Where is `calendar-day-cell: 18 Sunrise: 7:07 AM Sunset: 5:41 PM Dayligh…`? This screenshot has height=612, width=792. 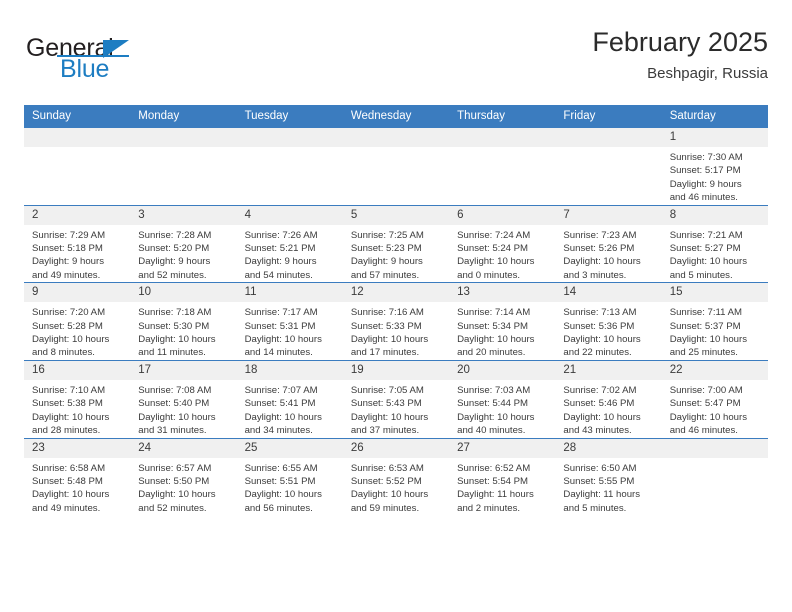
calendar-day-cell: 18 Sunrise: 7:07 AM Sunset: 5:41 PM Dayligh… is located at coordinates (289, 398).